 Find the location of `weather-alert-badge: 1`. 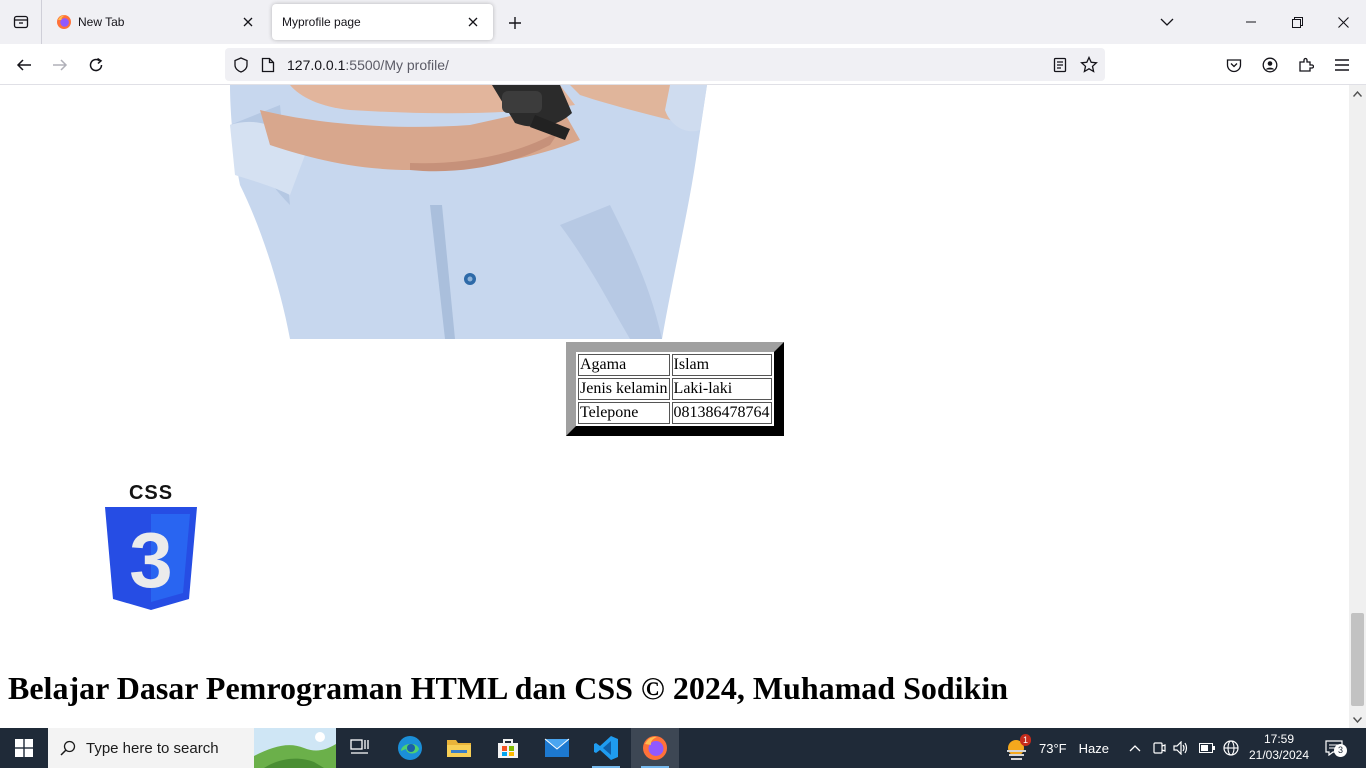

weather-alert-badge: 1 is located at coordinates (1026, 740).